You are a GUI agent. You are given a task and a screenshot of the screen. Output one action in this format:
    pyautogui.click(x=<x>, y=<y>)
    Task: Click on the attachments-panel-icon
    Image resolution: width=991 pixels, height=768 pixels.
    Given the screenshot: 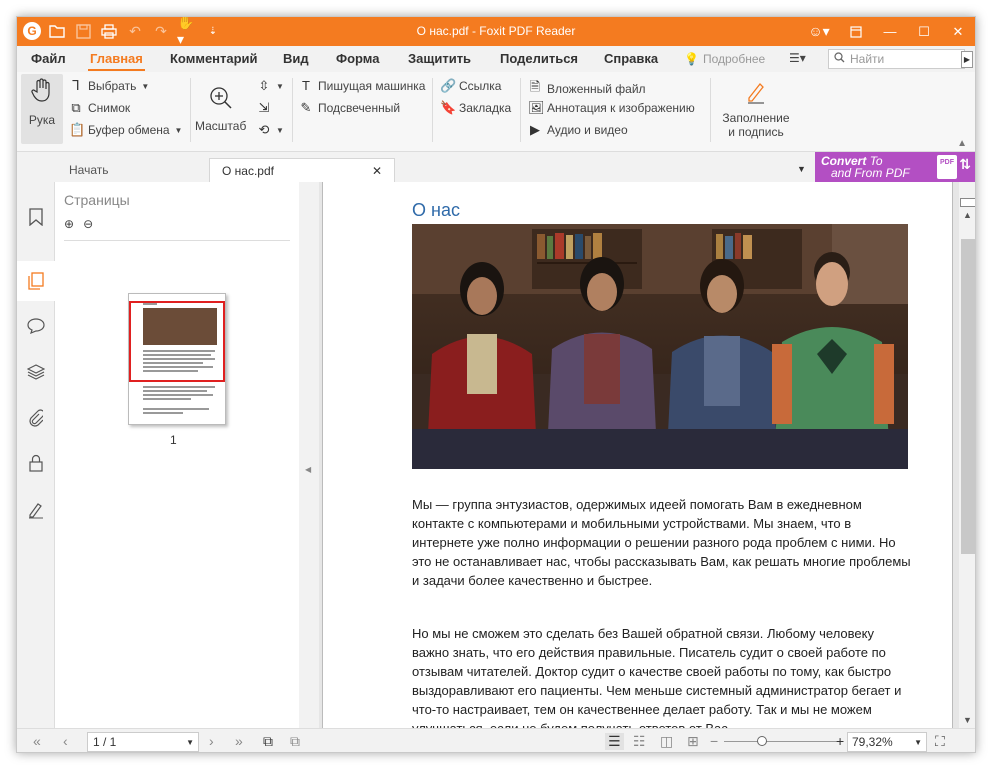 What is the action you would take?
    pyautogui.click(x=36, y=418)
    